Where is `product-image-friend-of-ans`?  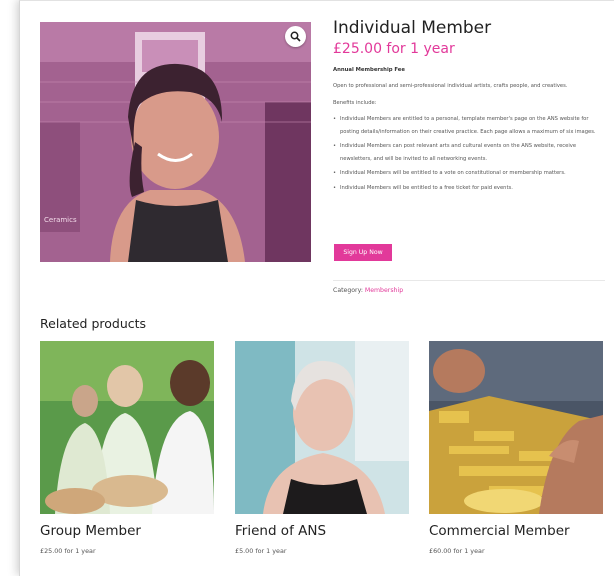 product-image-friend-of-ans is located at coordinates (322, 427).